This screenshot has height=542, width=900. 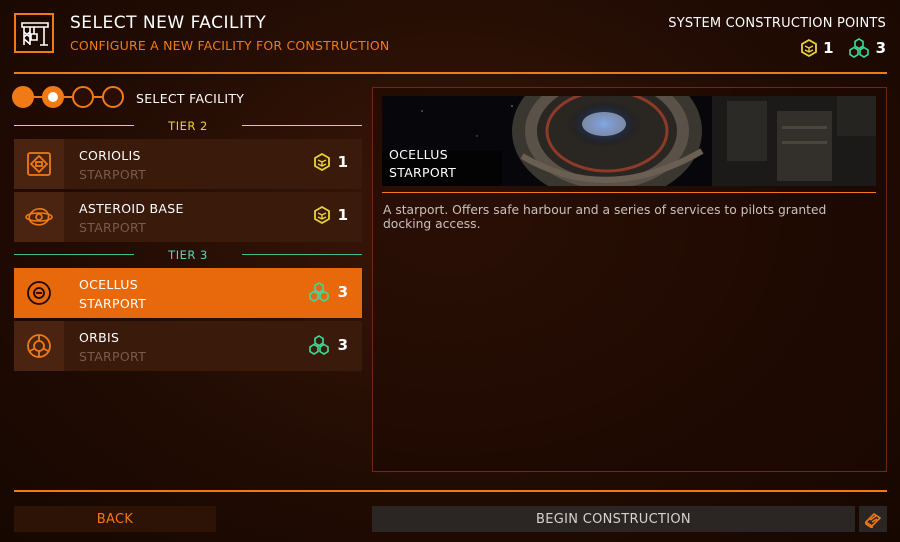 What do you see at coordinates (777, 23) in the screenshot?
I see `construction-points-title: SYSTEM CONSTRUCTION POINTS` at bounding box center [777, 23].